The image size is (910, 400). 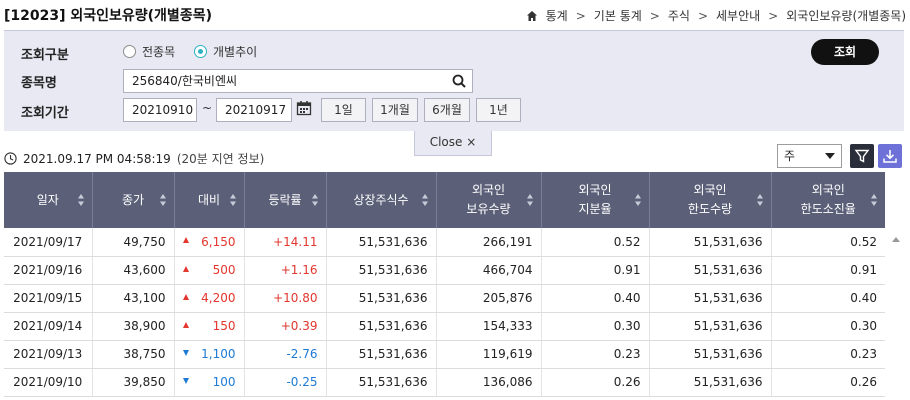 I want to click on cell-limit-rate: 0.26, so click(x=828, y=382).